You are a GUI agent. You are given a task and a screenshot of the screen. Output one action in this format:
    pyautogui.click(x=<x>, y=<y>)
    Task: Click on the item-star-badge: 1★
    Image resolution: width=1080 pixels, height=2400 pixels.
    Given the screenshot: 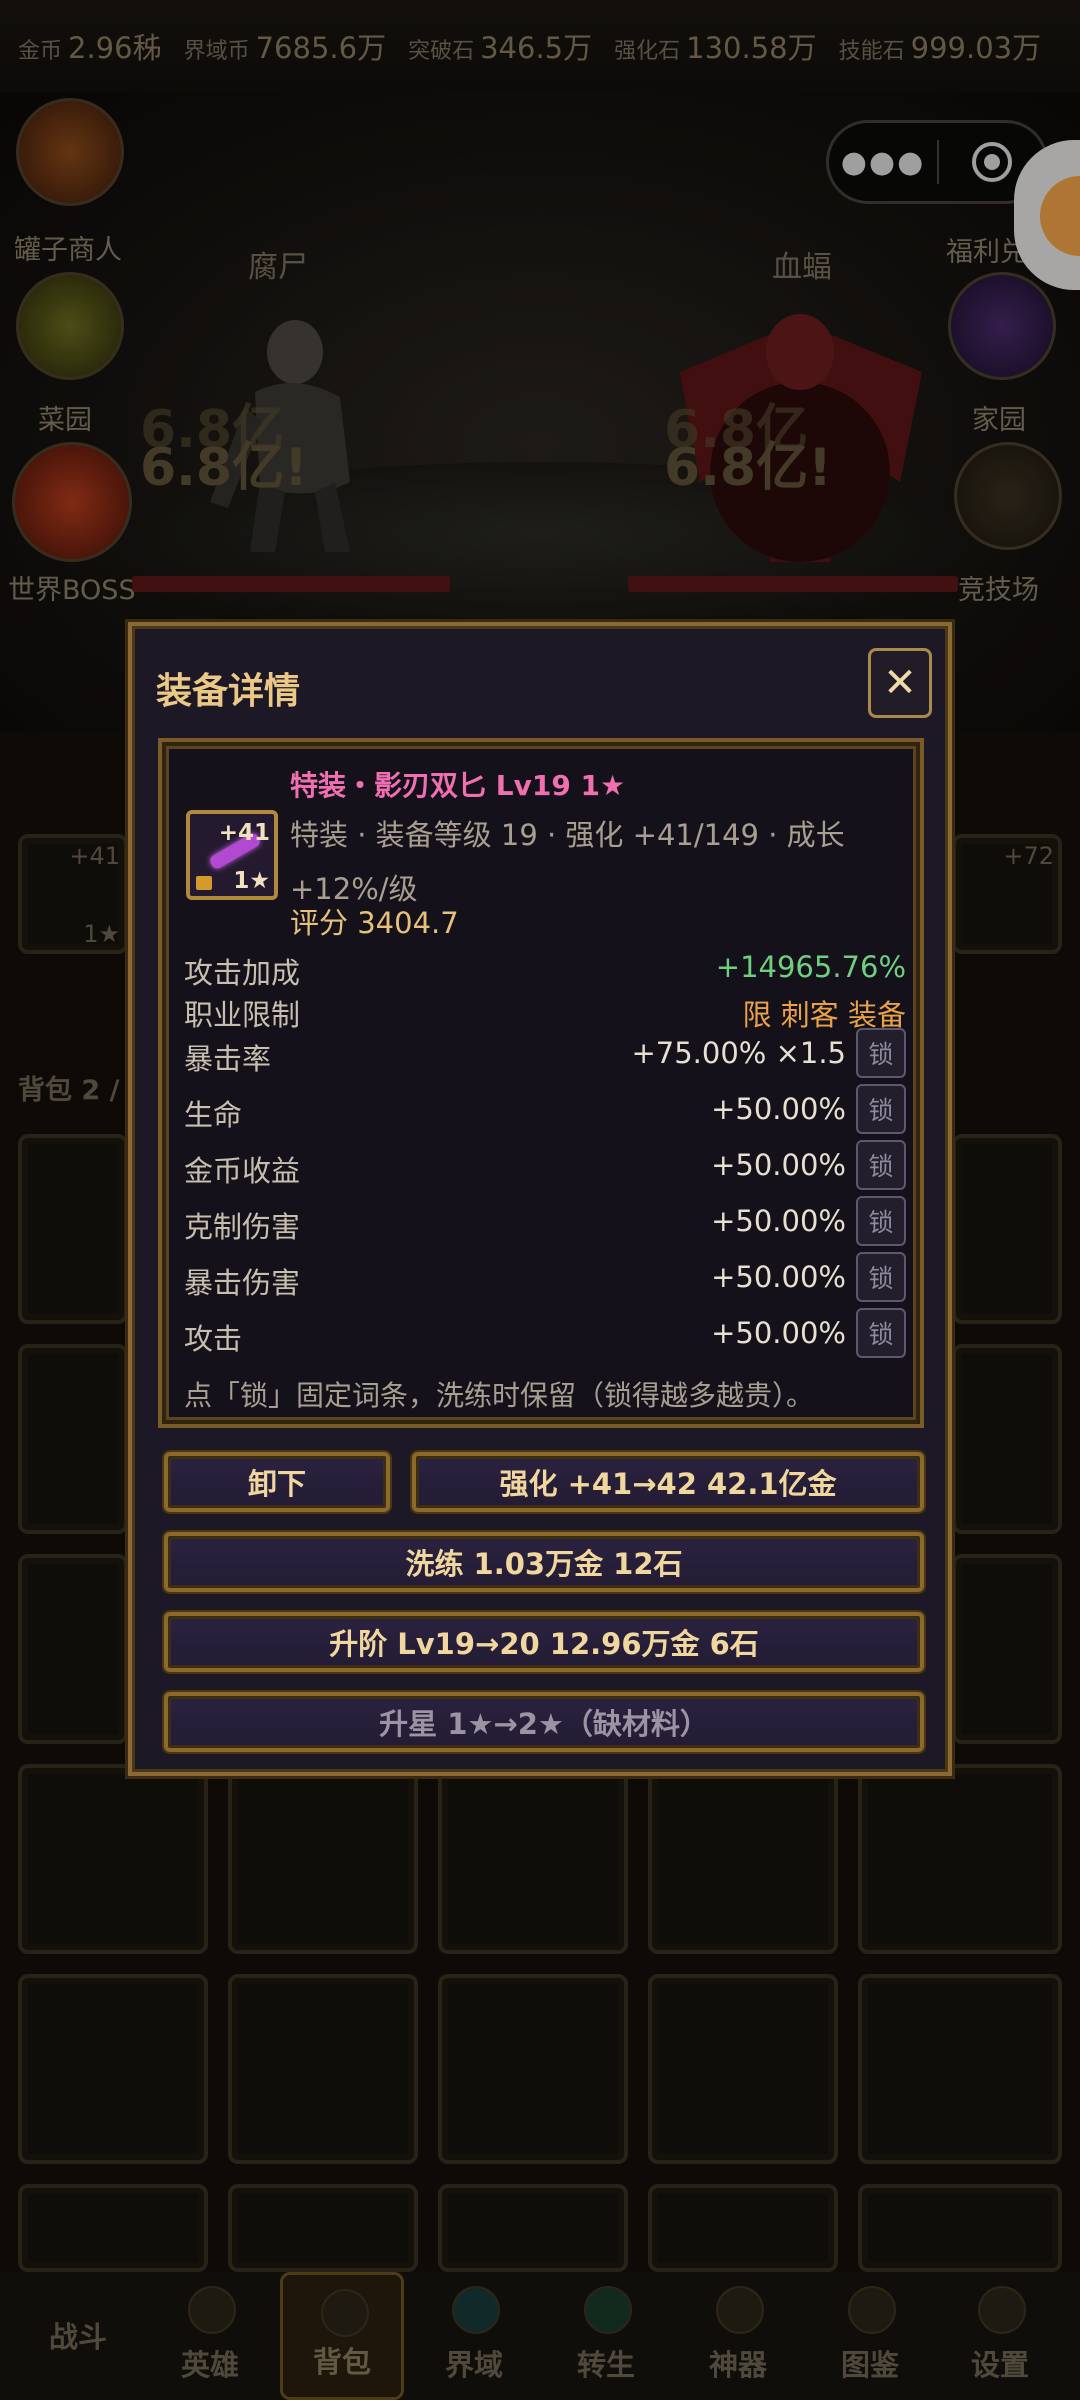 What is the action you would take?
    pyautogui.click(x=251, y=881)
    